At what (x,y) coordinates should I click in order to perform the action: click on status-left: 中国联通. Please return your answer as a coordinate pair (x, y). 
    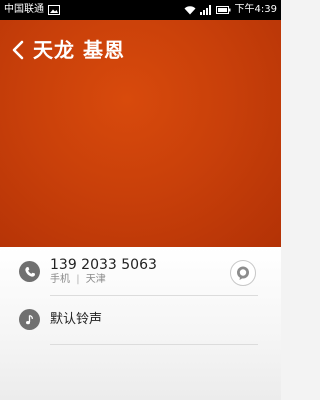
    Looking at the image, I should click on (32, 10).